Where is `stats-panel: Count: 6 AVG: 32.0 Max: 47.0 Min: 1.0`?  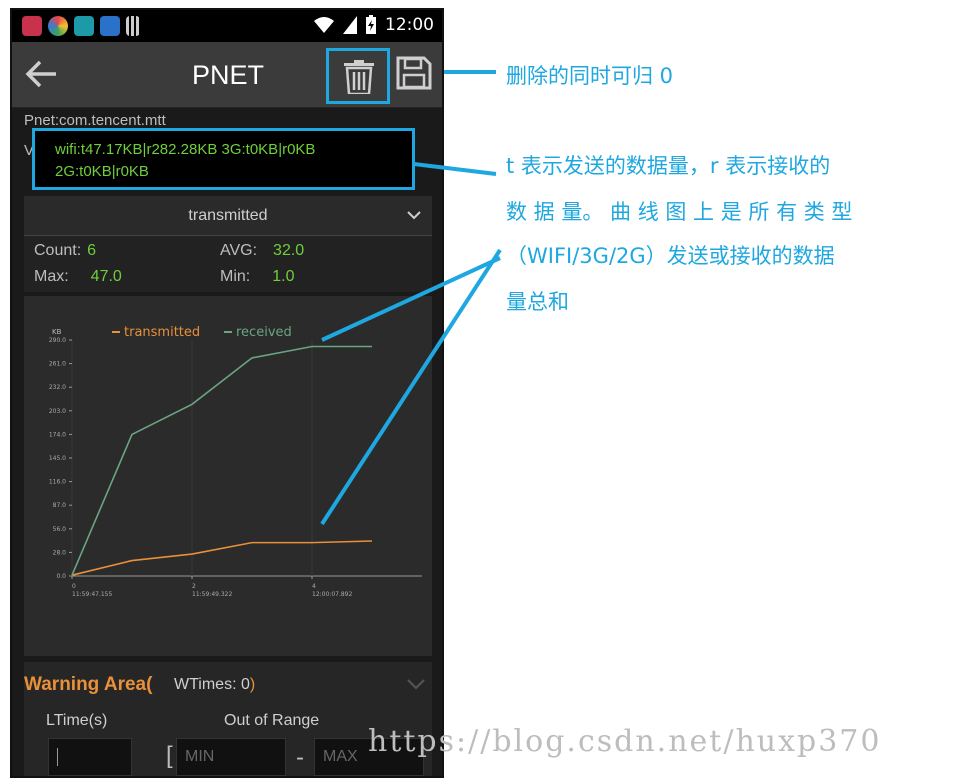
stats-panel: Count: 6 AVG: 32.0 Max: 47.0 Min: 1.0 is located at coordinates (228, 264).